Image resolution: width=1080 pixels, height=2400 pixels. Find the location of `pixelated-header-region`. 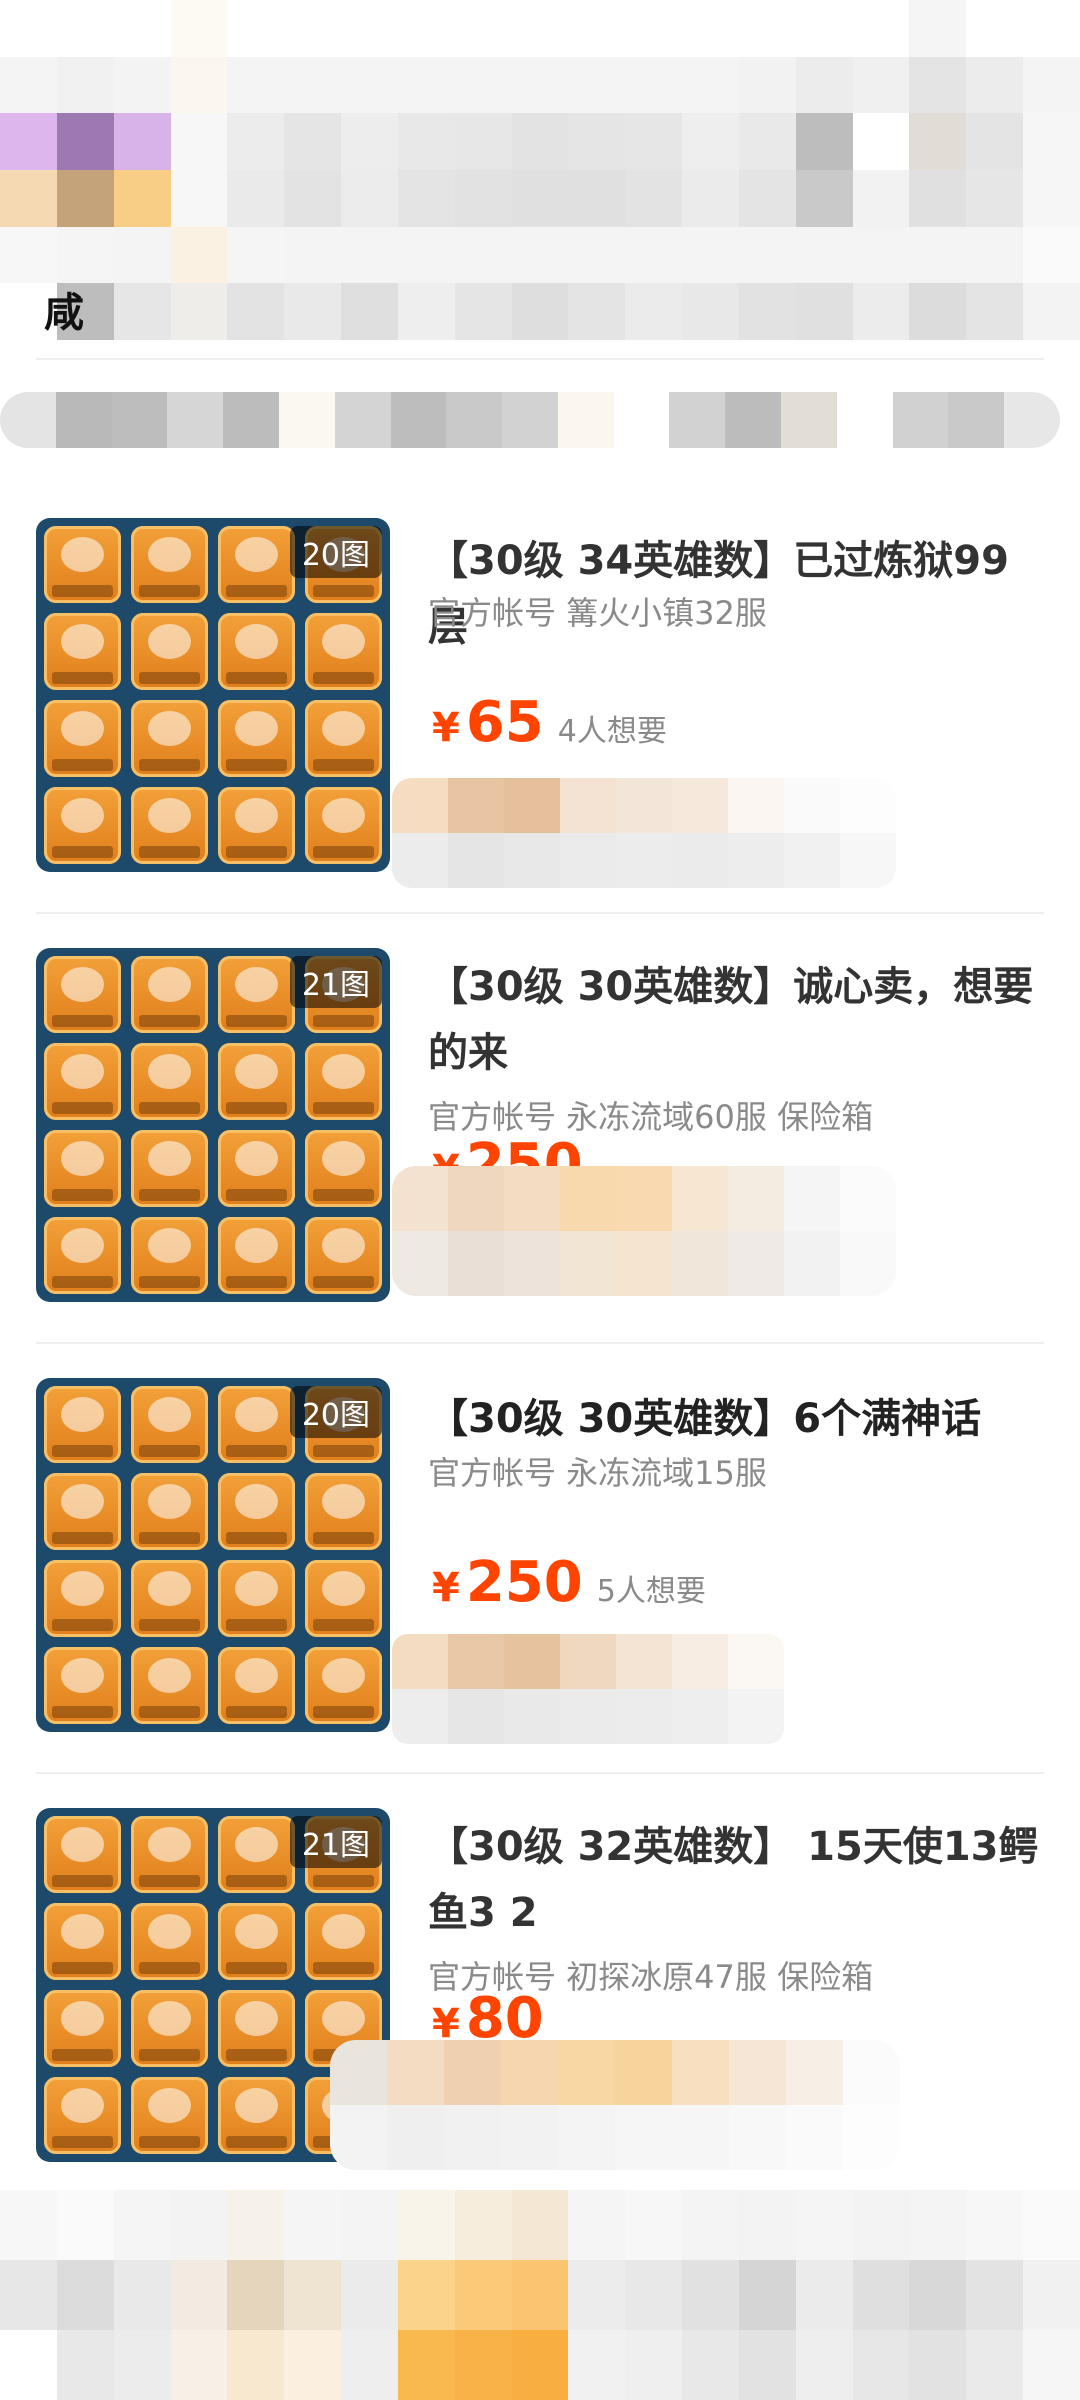

pixelated-header-region is located at coordinates (540, 170).